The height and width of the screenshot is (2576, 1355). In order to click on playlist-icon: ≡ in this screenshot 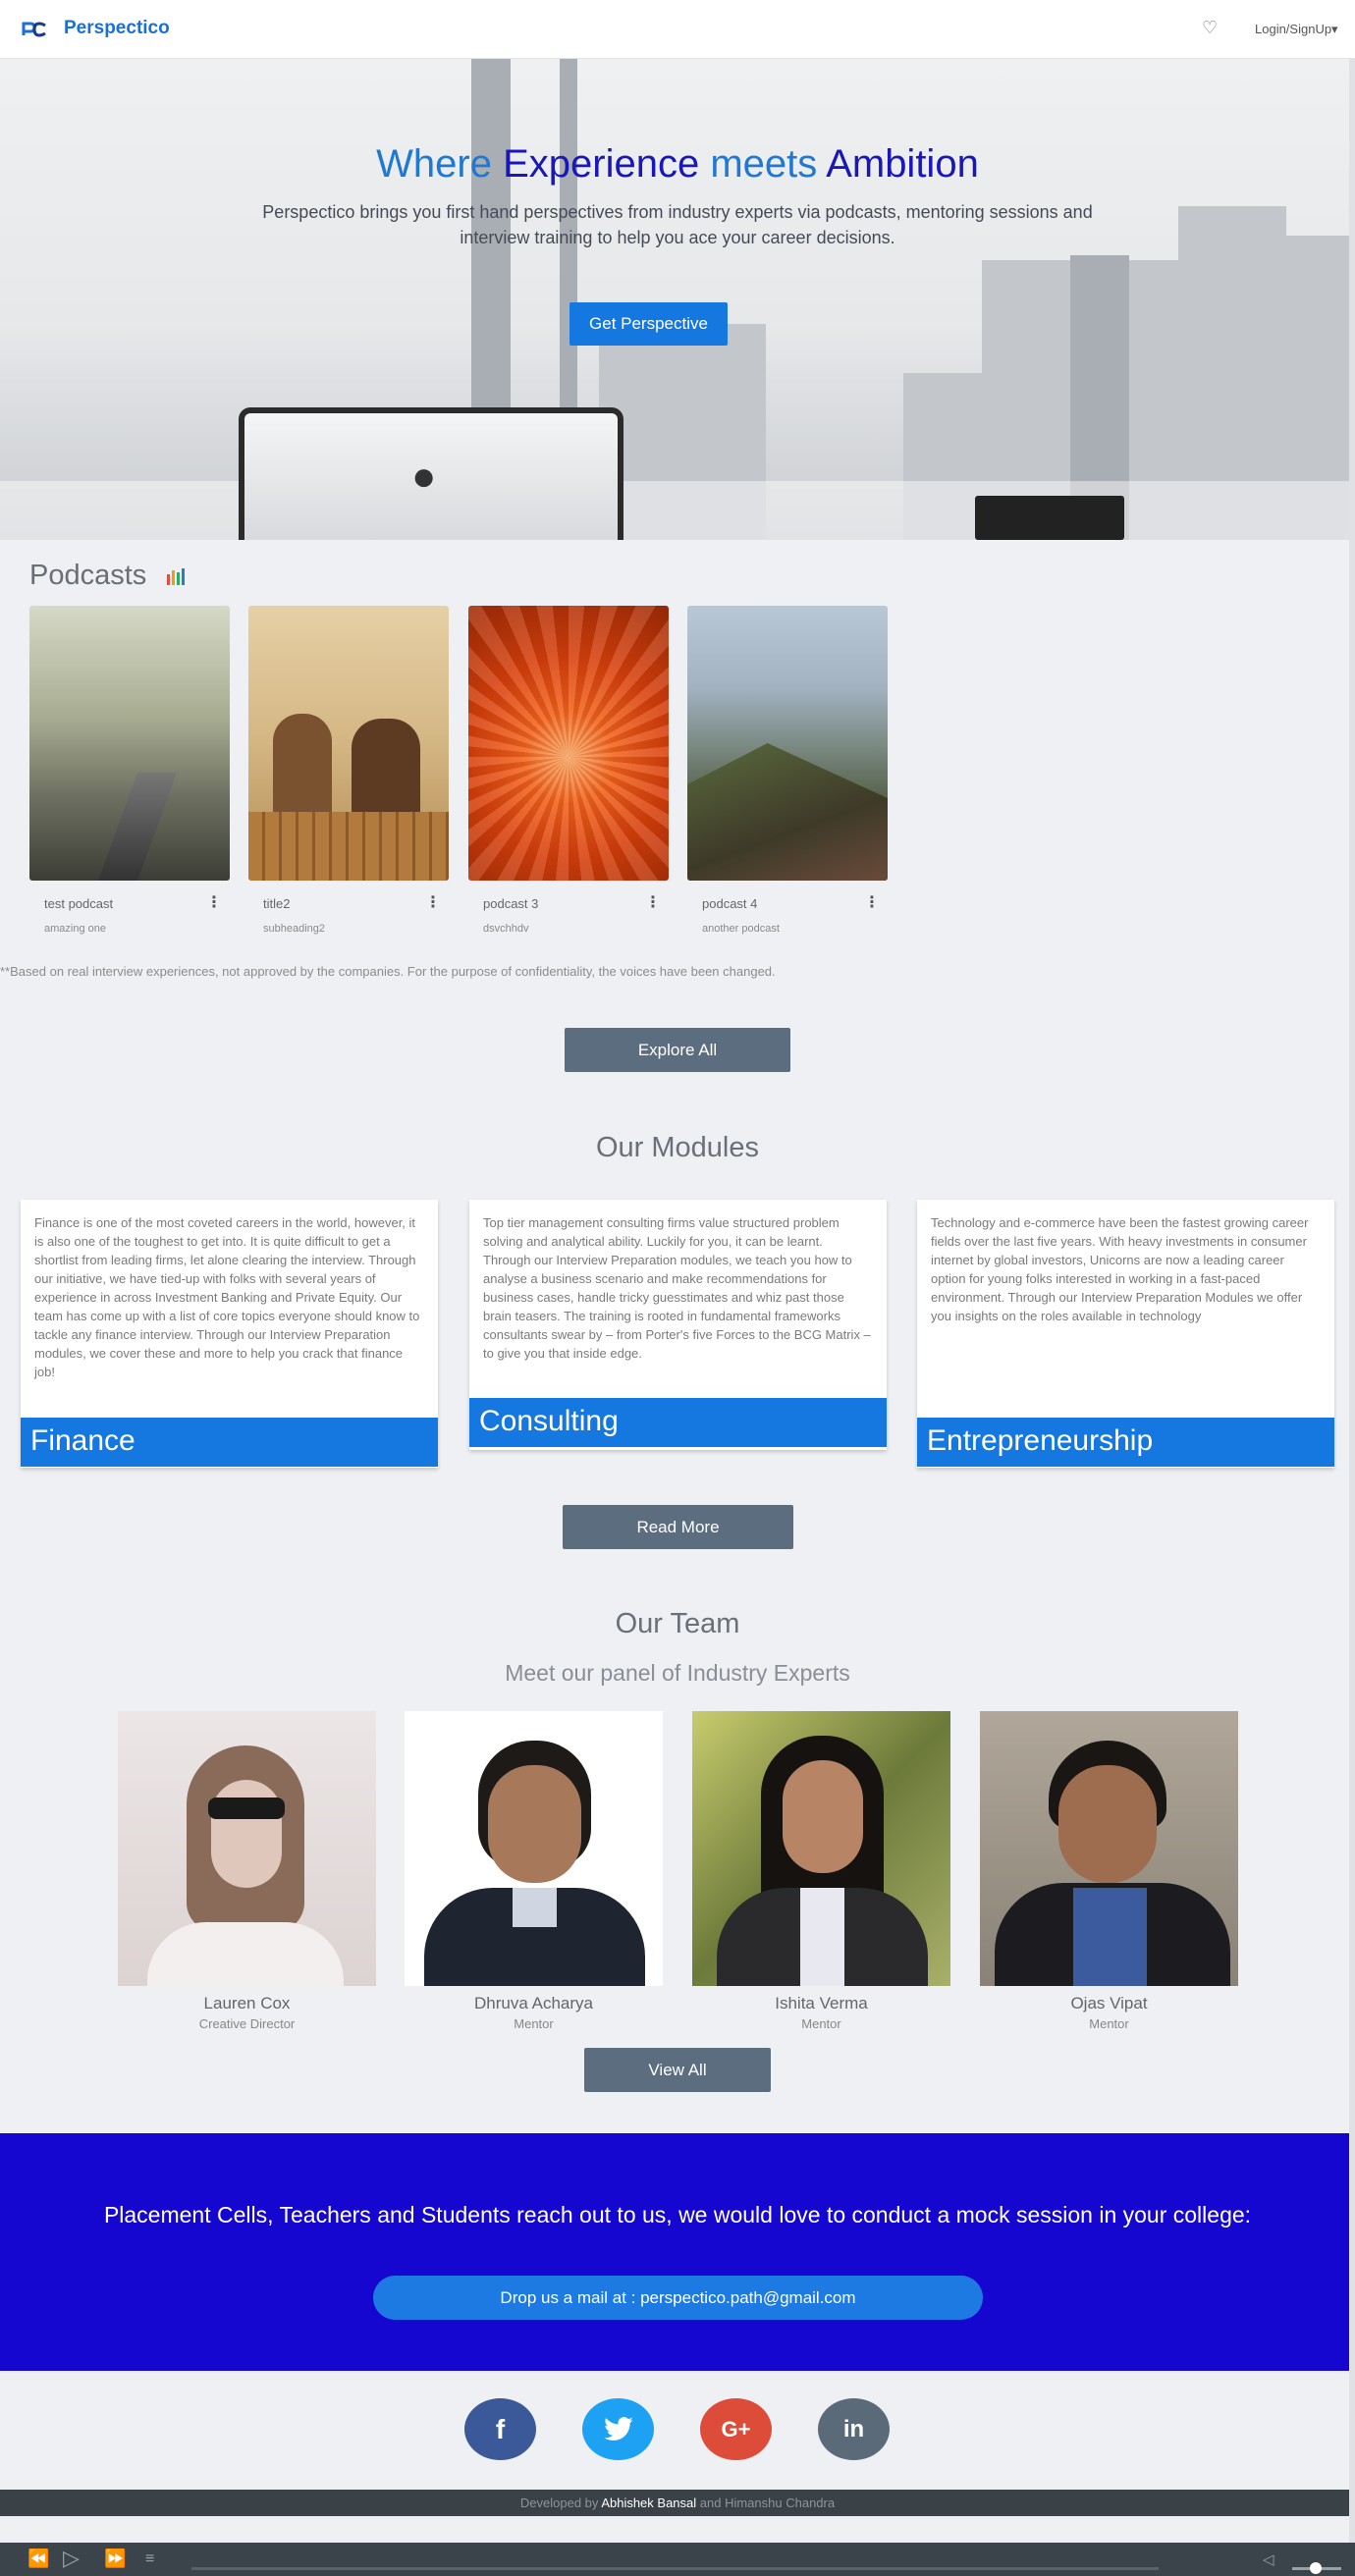, I will do `click(149, 2559)`.